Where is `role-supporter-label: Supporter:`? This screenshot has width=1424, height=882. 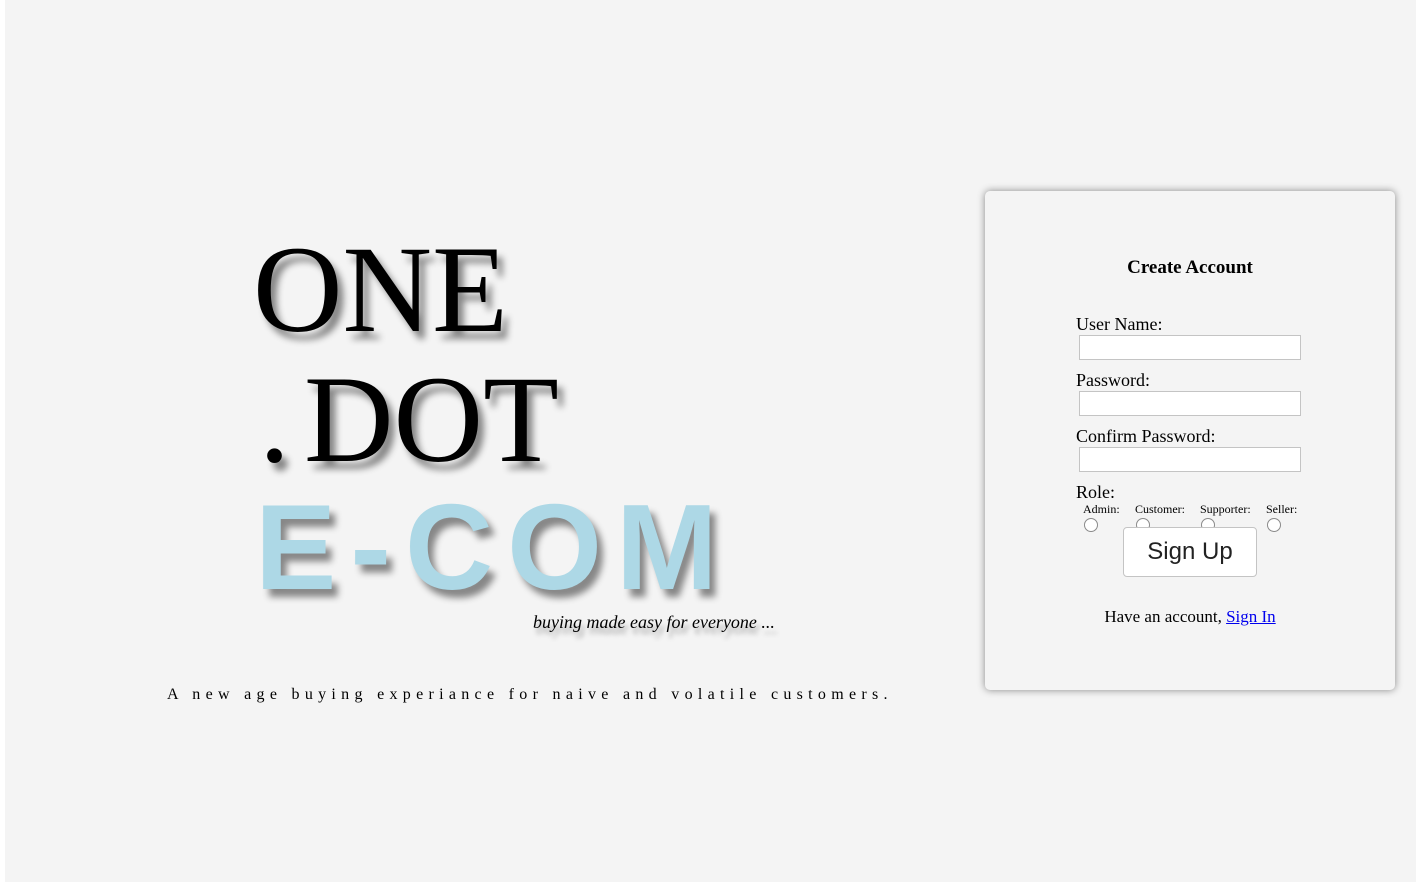
role-supporter-label: Supporter: is located at coordinates (1225, 509).